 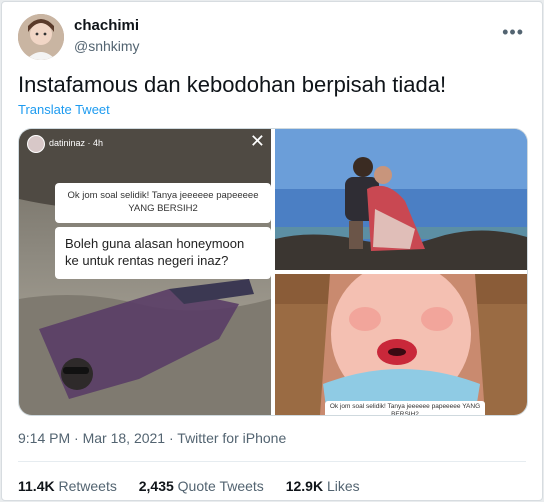 I want to click on tweet-date: Mar 18, 2021, so click(x=124, y=438).